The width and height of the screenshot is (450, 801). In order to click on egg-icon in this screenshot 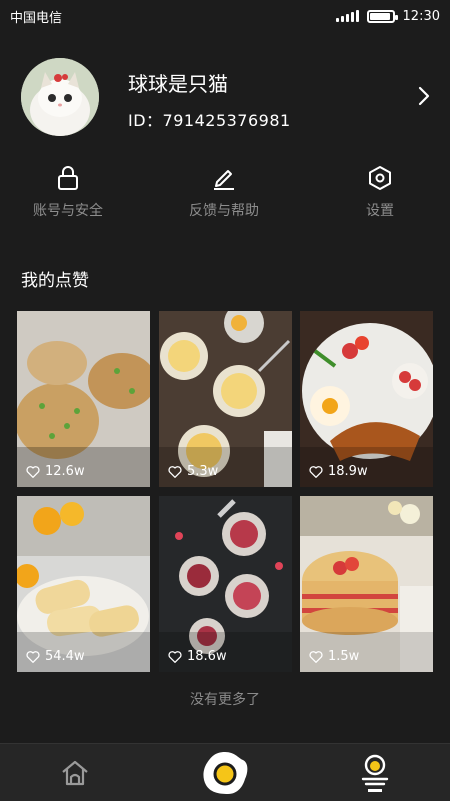, I will do `click(225, 772)`.